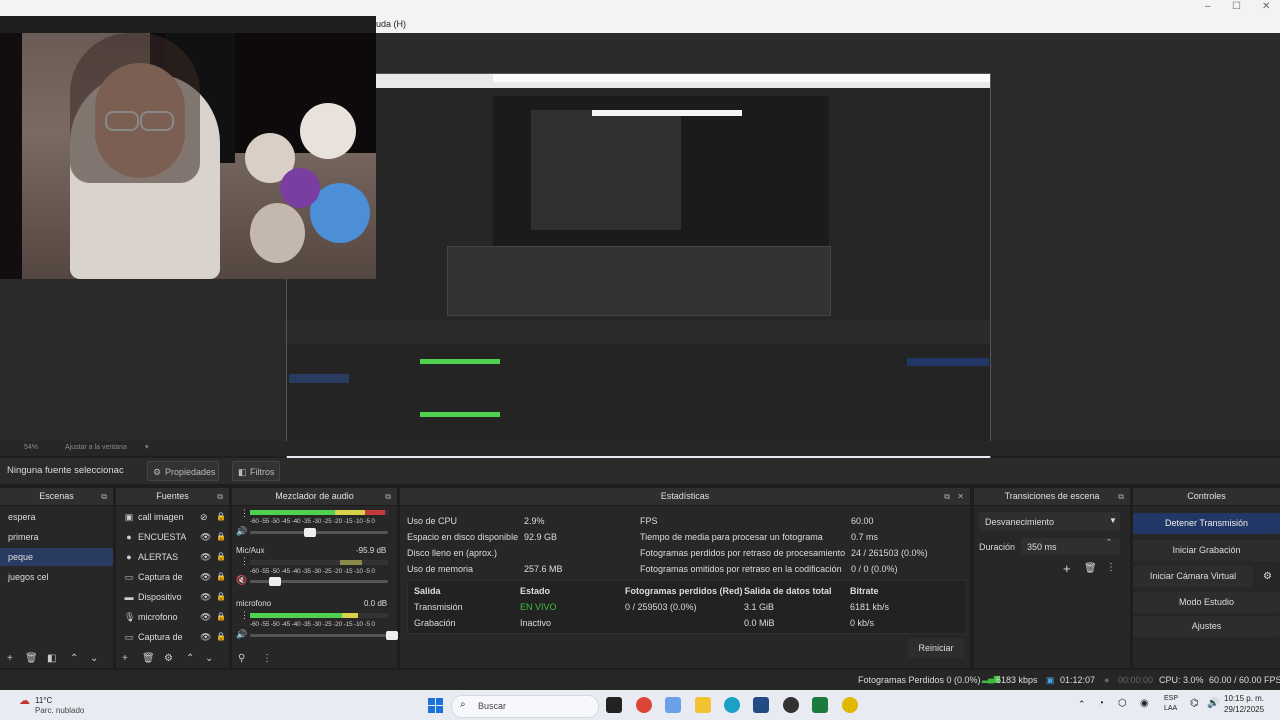  I want to click on clock-time: 10:15 p. m., so click(1244, 698).